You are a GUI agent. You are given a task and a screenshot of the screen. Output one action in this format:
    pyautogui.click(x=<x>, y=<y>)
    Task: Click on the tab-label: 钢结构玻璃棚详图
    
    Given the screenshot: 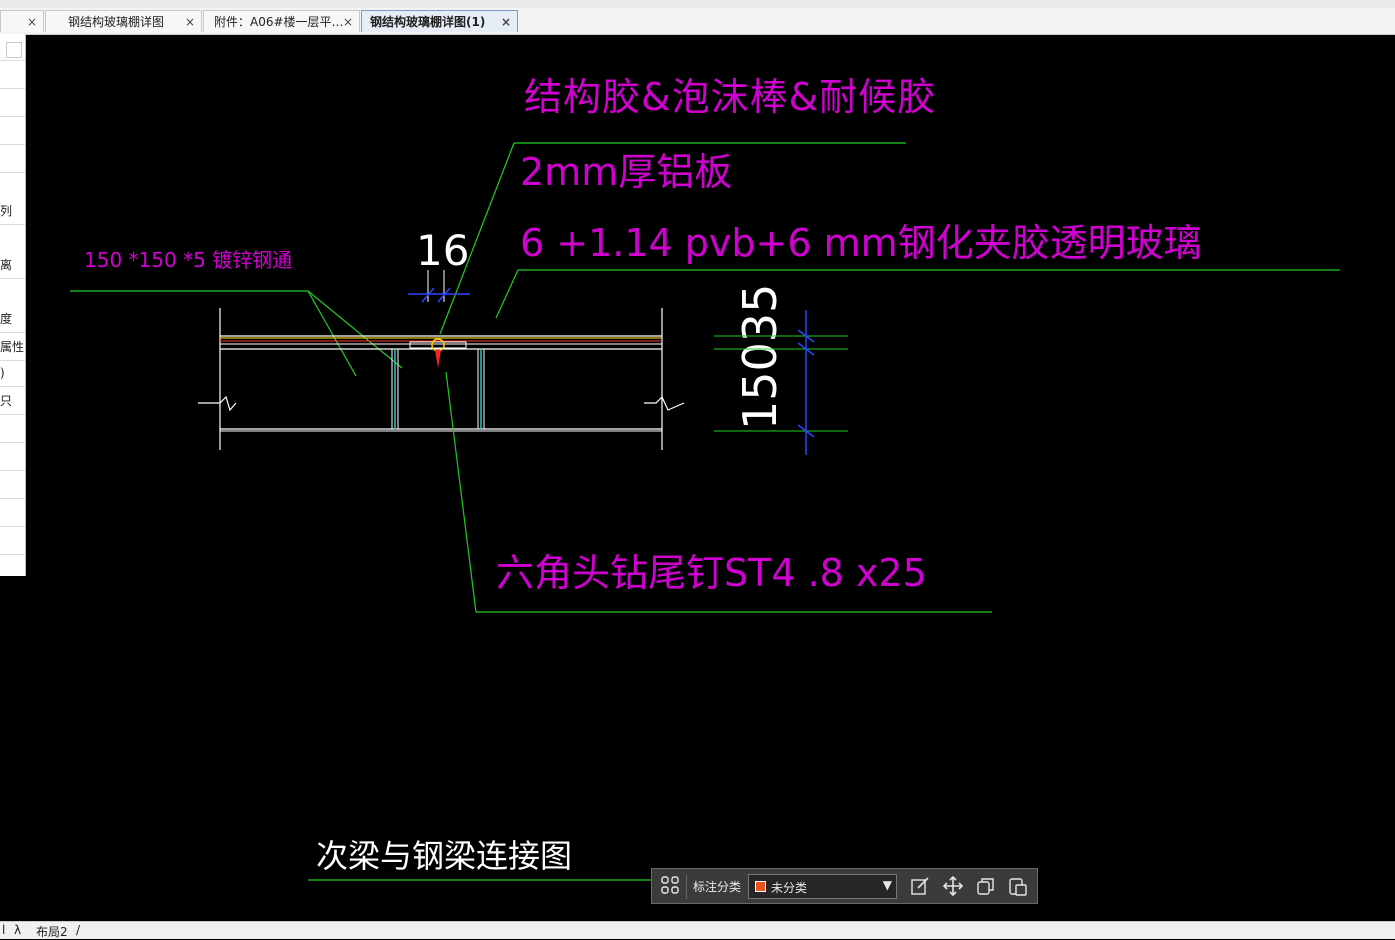 What is the action you would take?
    pyautogui.click(x=116, y=22)
    